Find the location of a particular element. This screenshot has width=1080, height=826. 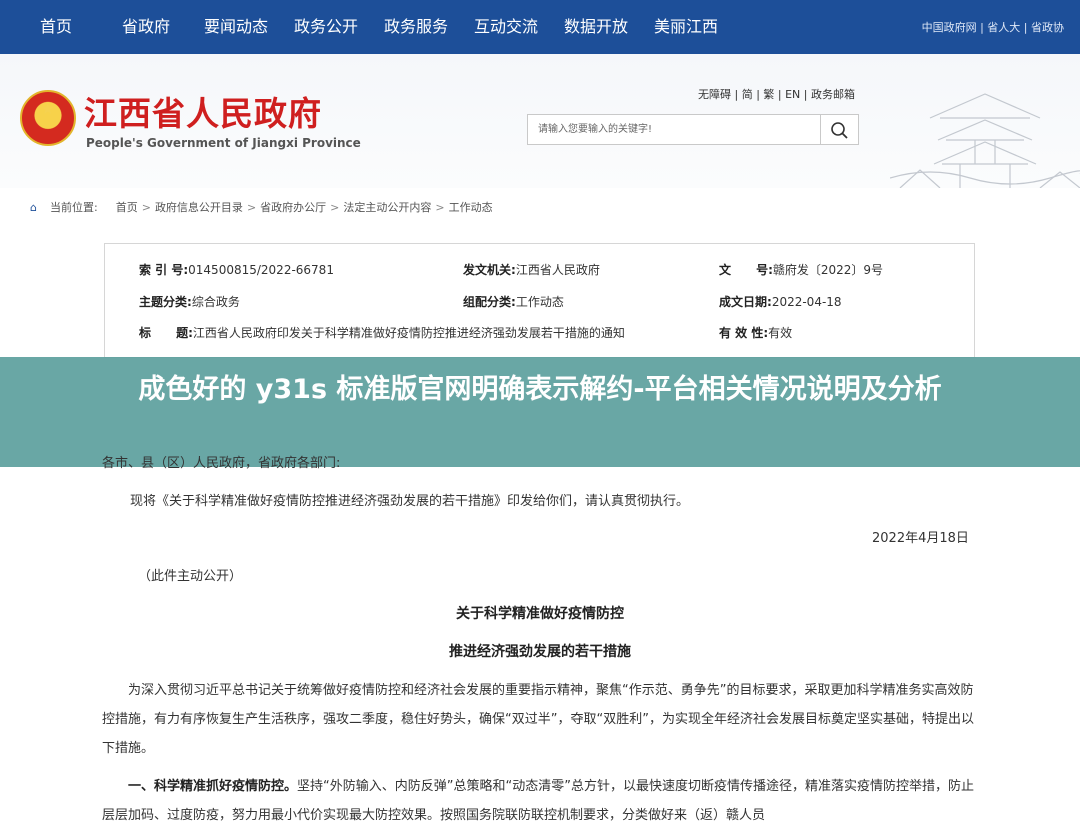

search-button is located at coordinates (840, 129).